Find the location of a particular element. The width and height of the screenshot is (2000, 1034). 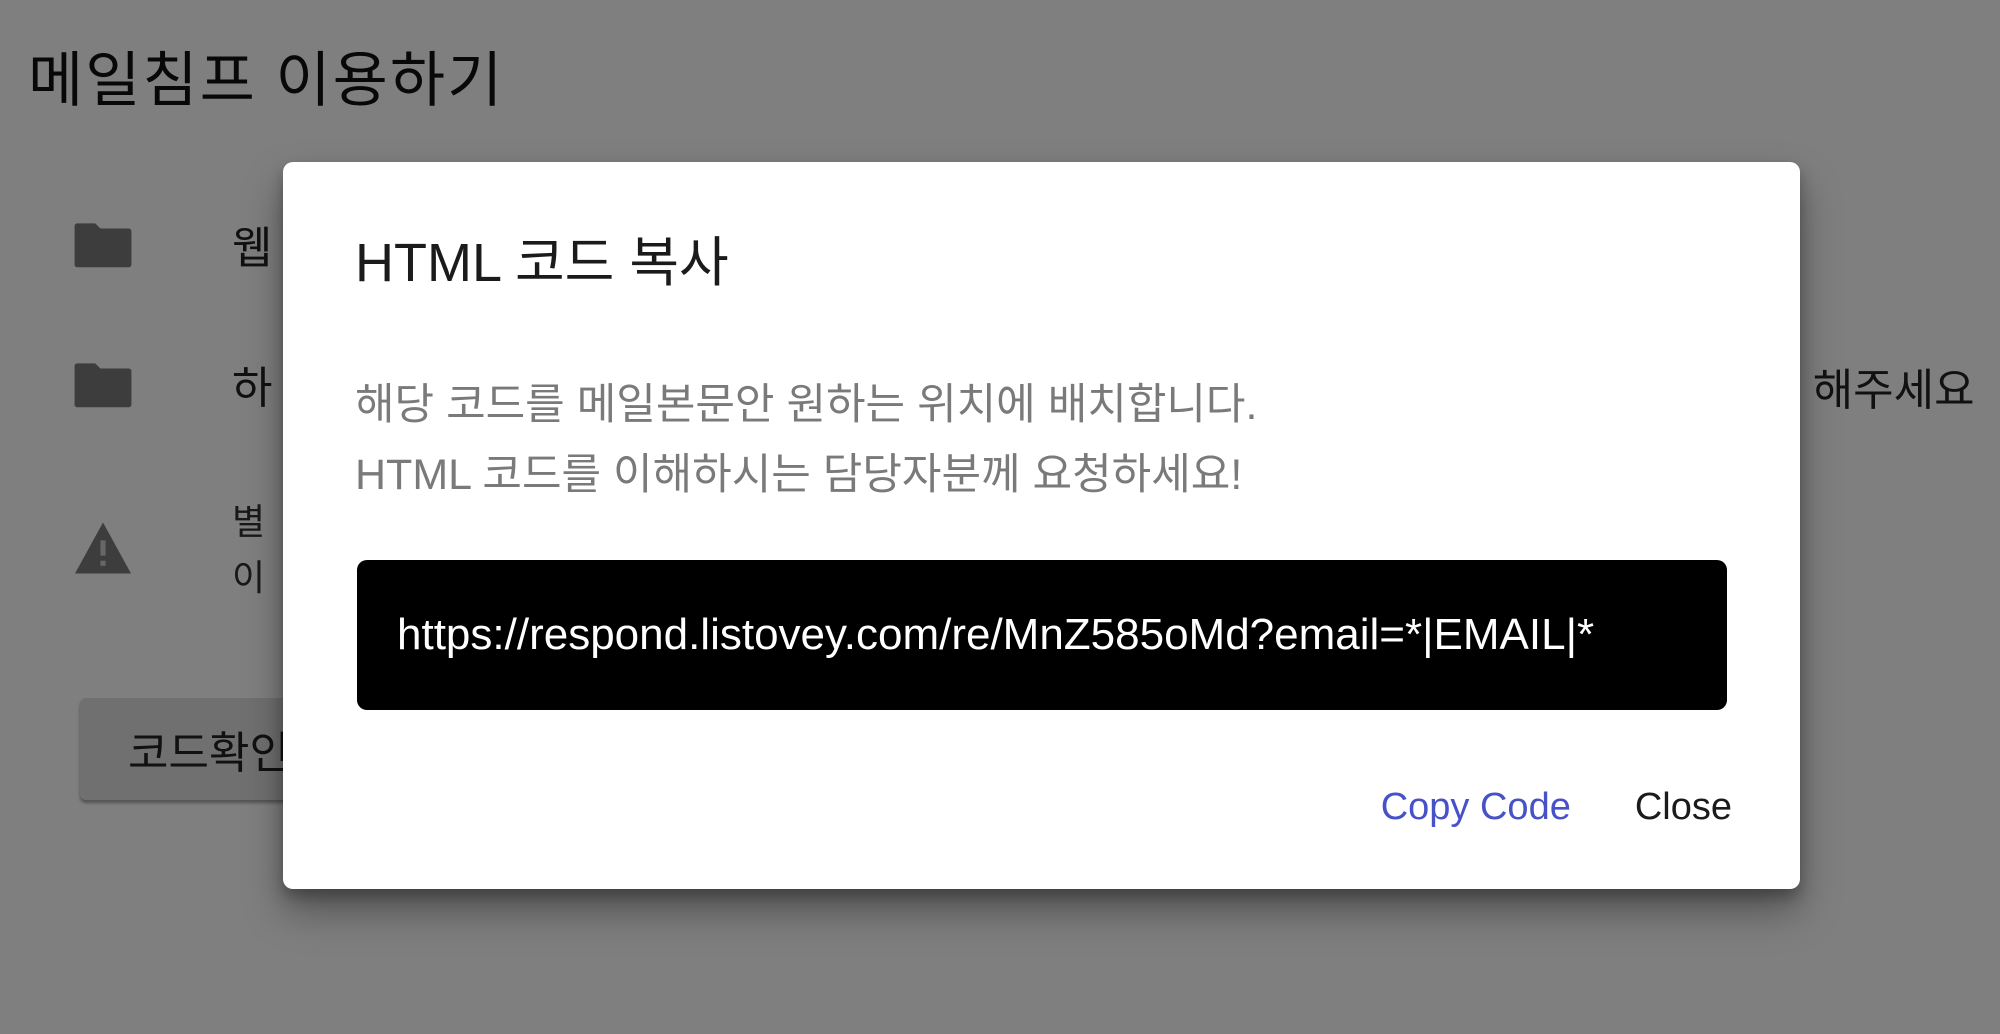

copy-code-button: Copy Code is located at coordinates (1476, 807).